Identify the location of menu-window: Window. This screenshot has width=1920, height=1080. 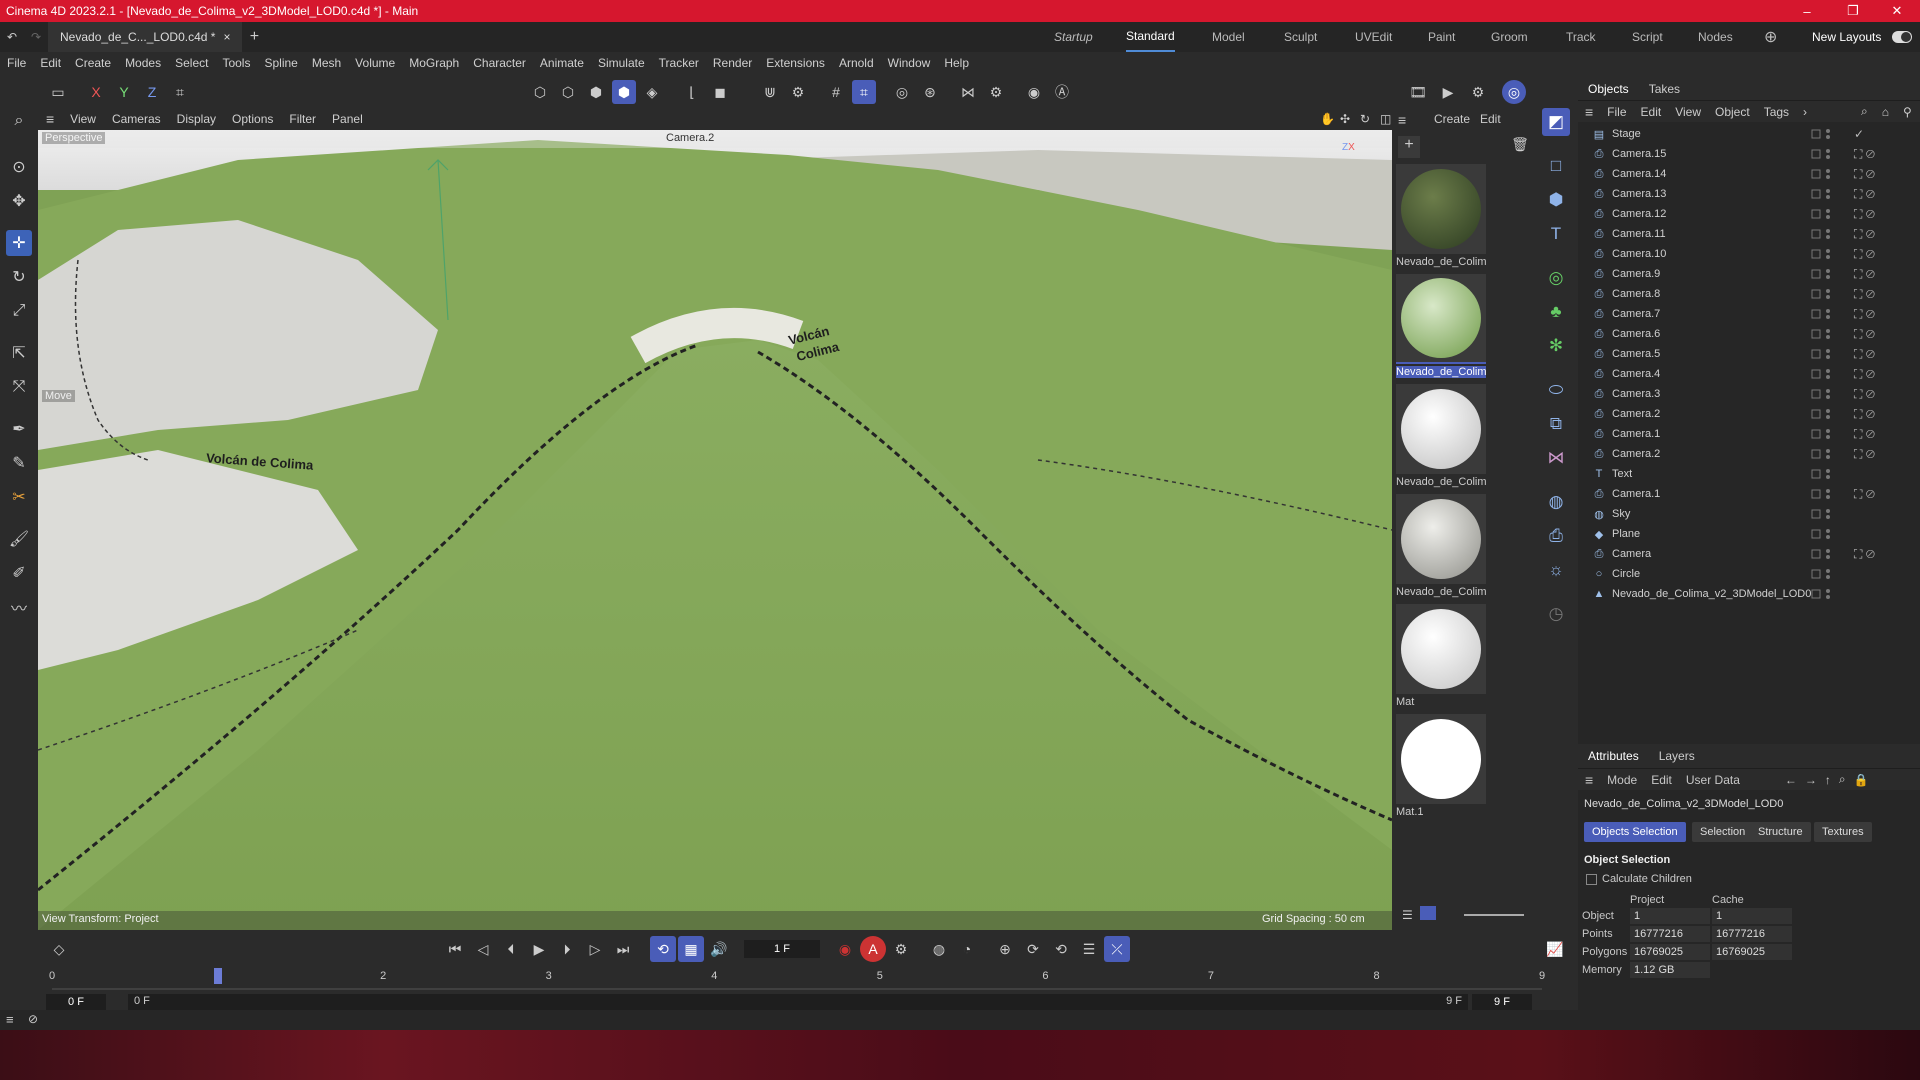
(909, 63).